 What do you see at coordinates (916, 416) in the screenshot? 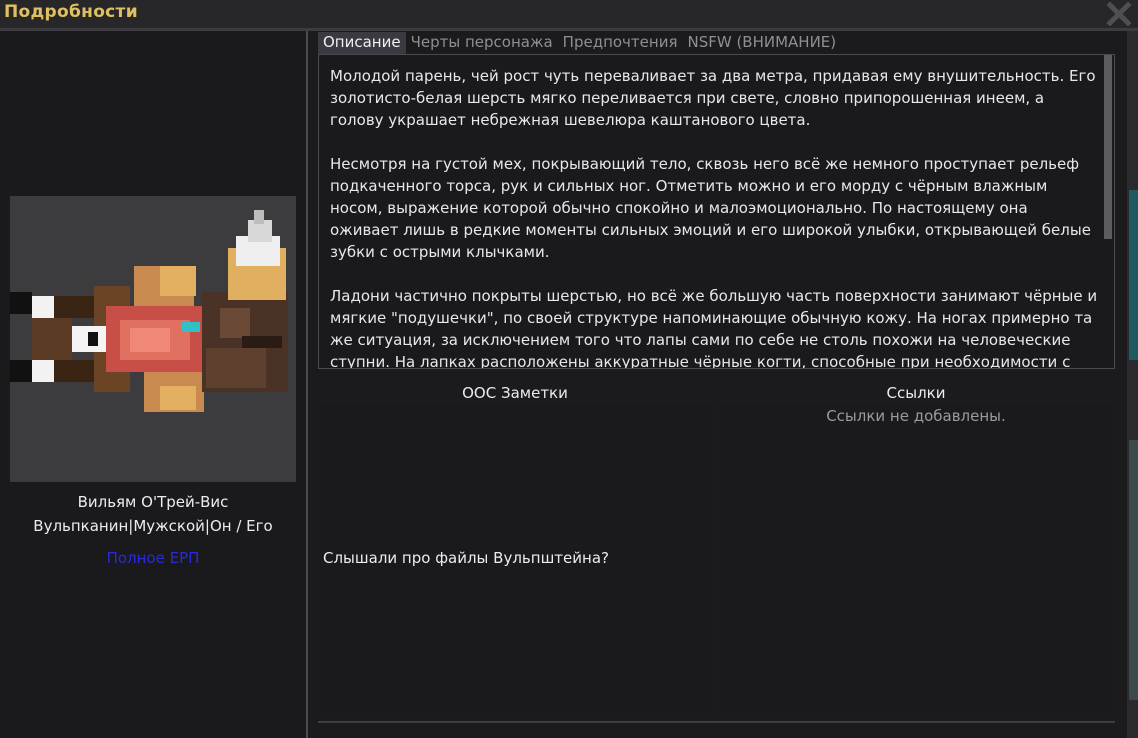
I see `links-empty-message: Ссылки не добавлены.` at bounding box center [916, 416].